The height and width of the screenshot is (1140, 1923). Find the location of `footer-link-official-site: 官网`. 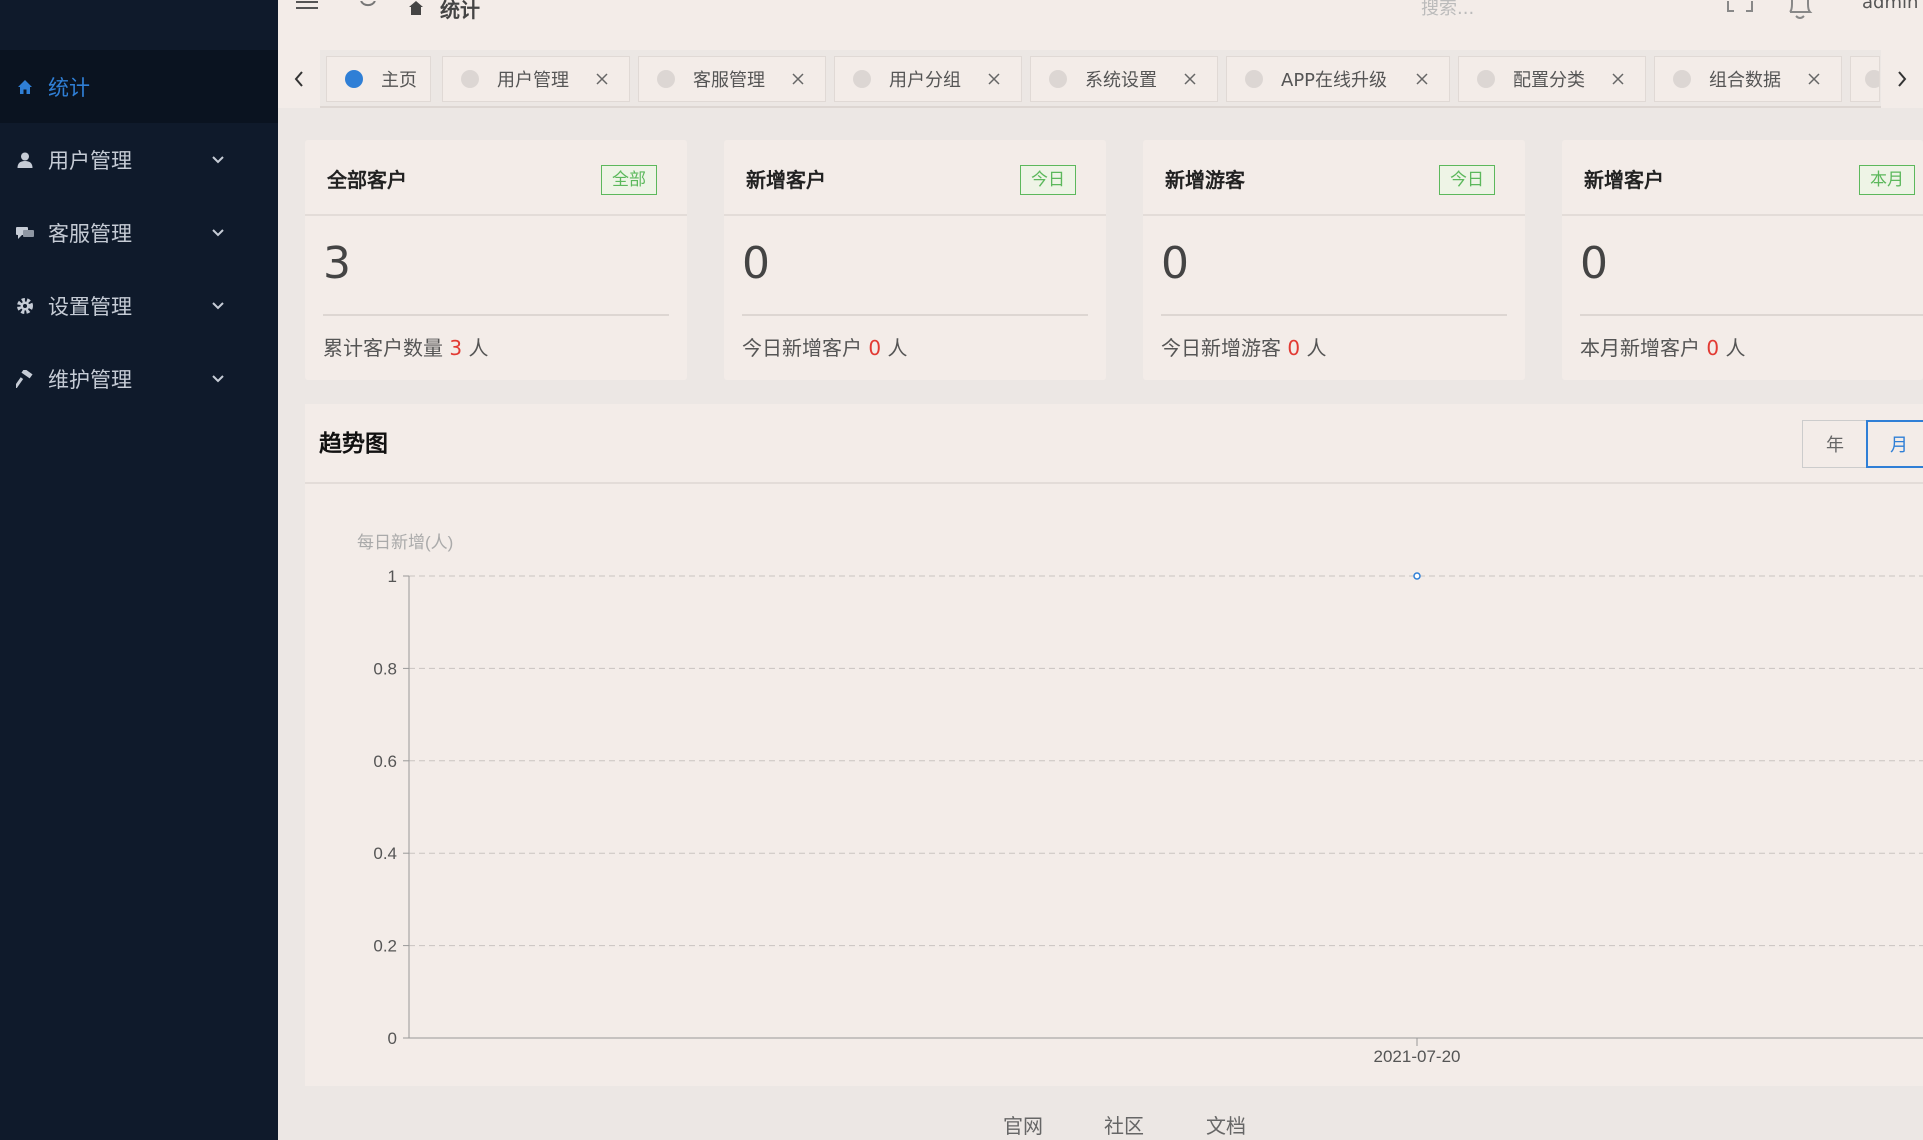

footer-link-official-site: 官网 is located at coordinates (1023, 1124).